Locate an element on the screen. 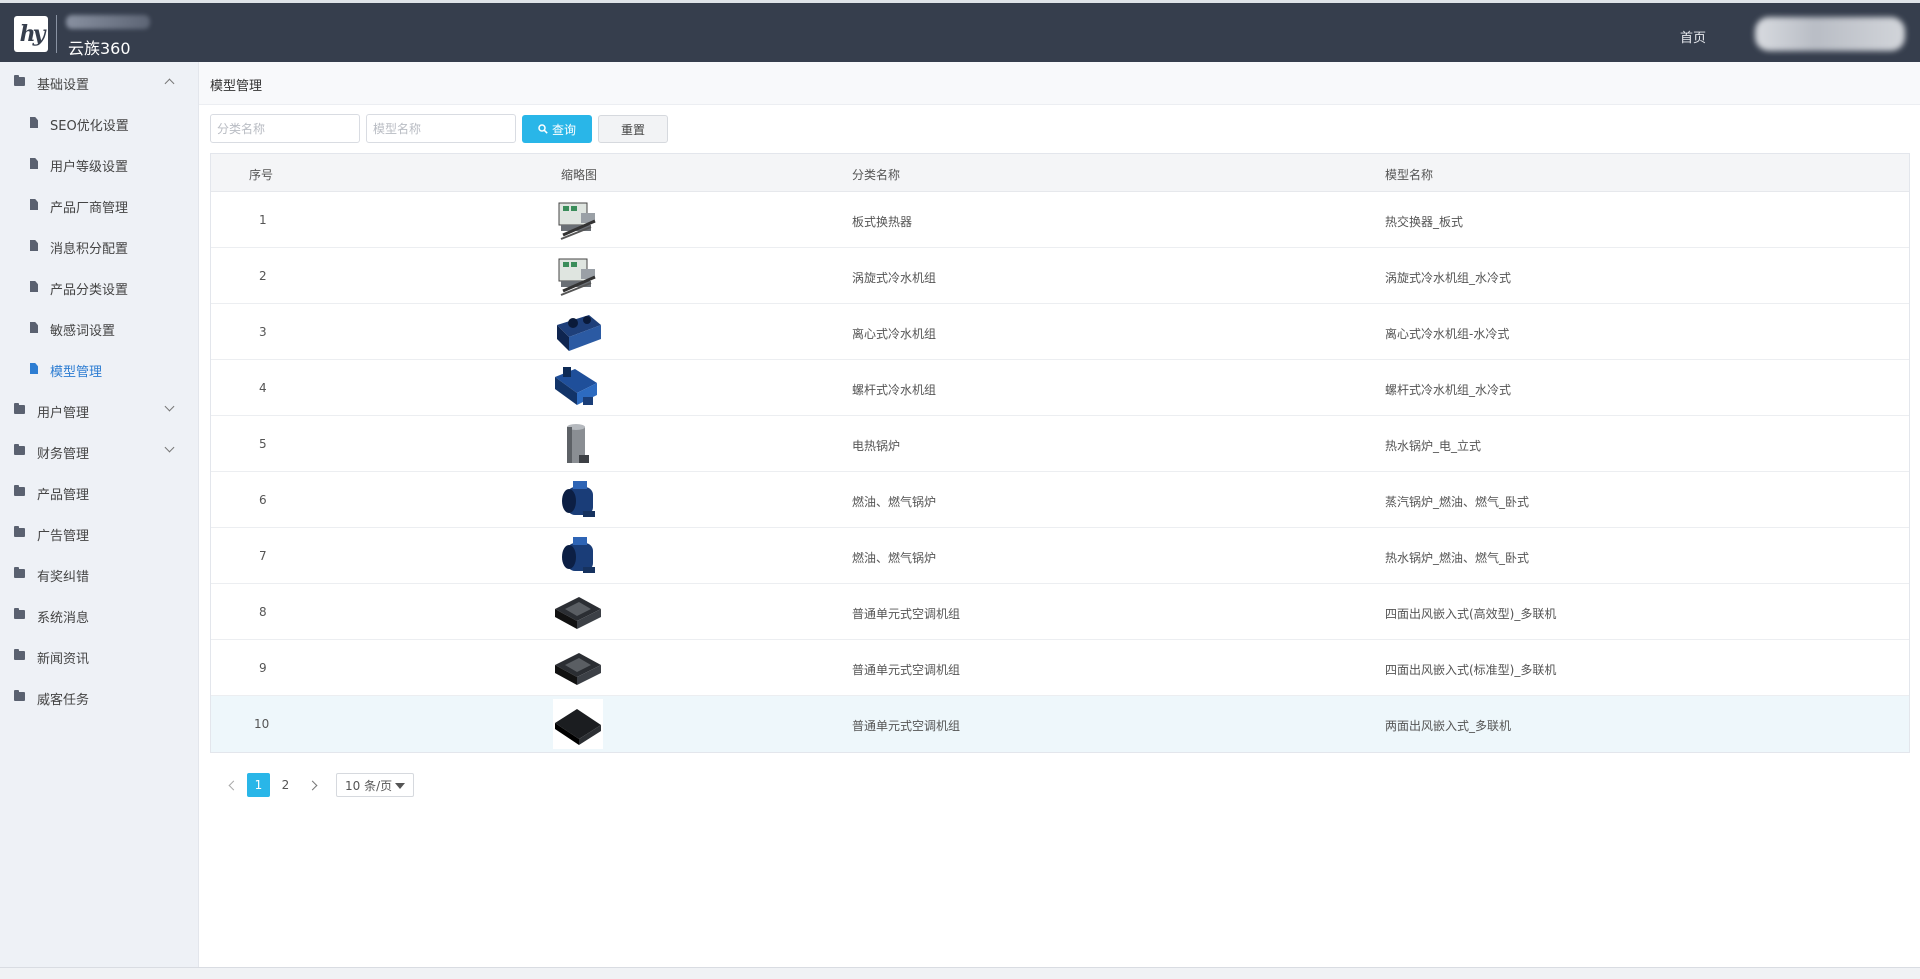  sidebar-item-message-points: 消息积分配置 is located at coordinates (99, 246).